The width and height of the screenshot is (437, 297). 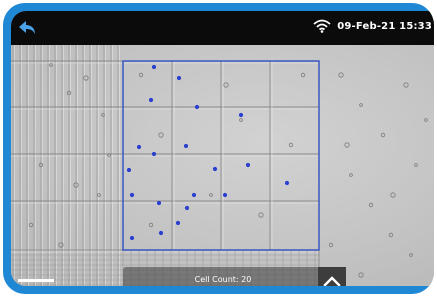 I want to click on back-button, so click(x=28, y=28).